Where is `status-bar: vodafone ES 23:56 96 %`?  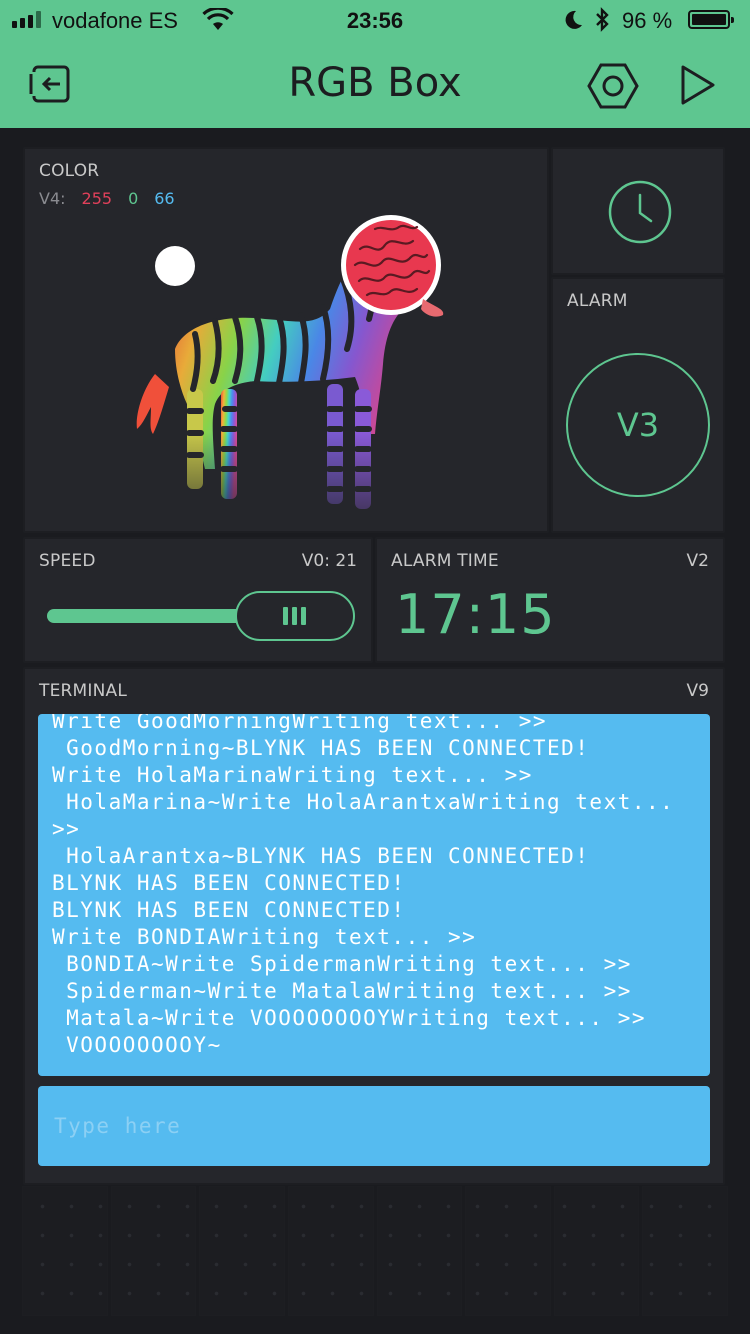
status-bar: vodafone ES 23:56 96 % is located at coordinates (375, 20).